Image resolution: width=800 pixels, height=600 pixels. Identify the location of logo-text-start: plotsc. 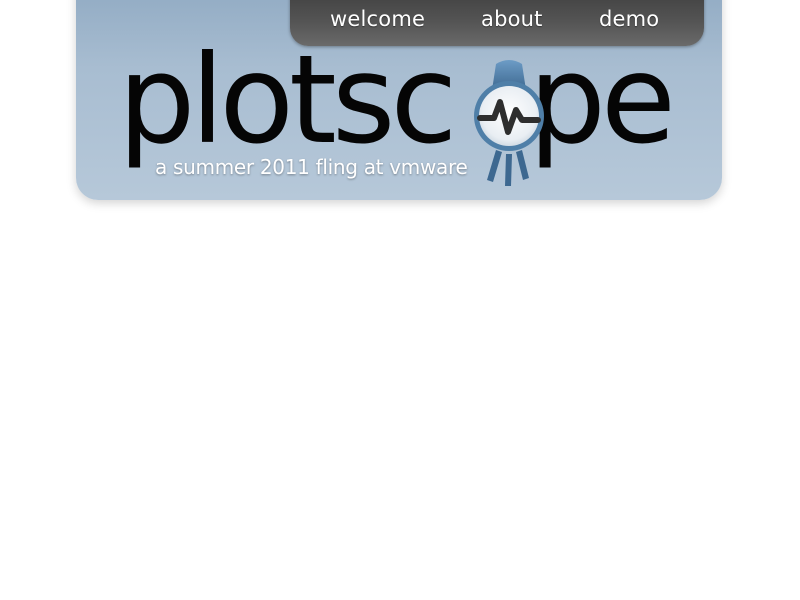
(287, 100).